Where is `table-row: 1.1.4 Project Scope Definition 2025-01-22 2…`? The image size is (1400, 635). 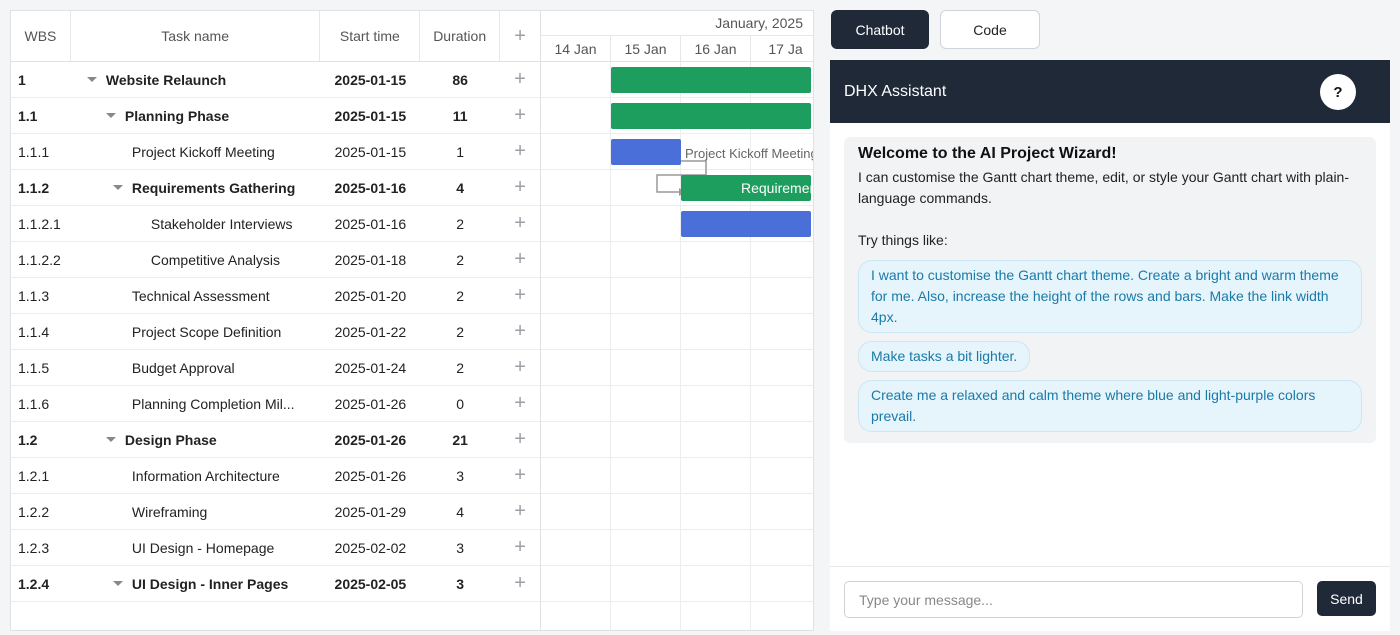 table-row: 1.1.4 Project Scope Definition 2025-01-22 2… is located at coordinates (275, 332).